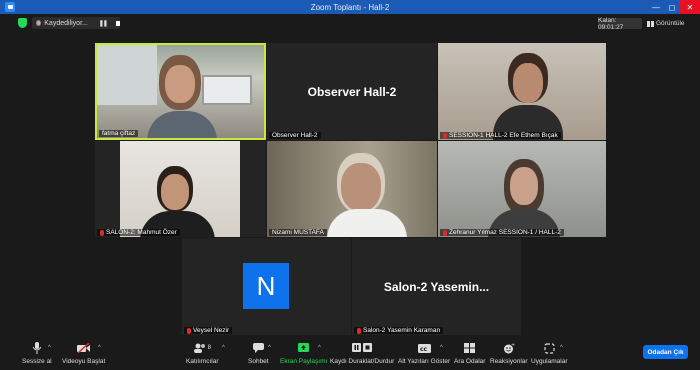 The height and width of the screenshot is (370, 700). Describe the element at coordinates (202, 348) in the screenshot. I see `participants-icon: 8` at that location.